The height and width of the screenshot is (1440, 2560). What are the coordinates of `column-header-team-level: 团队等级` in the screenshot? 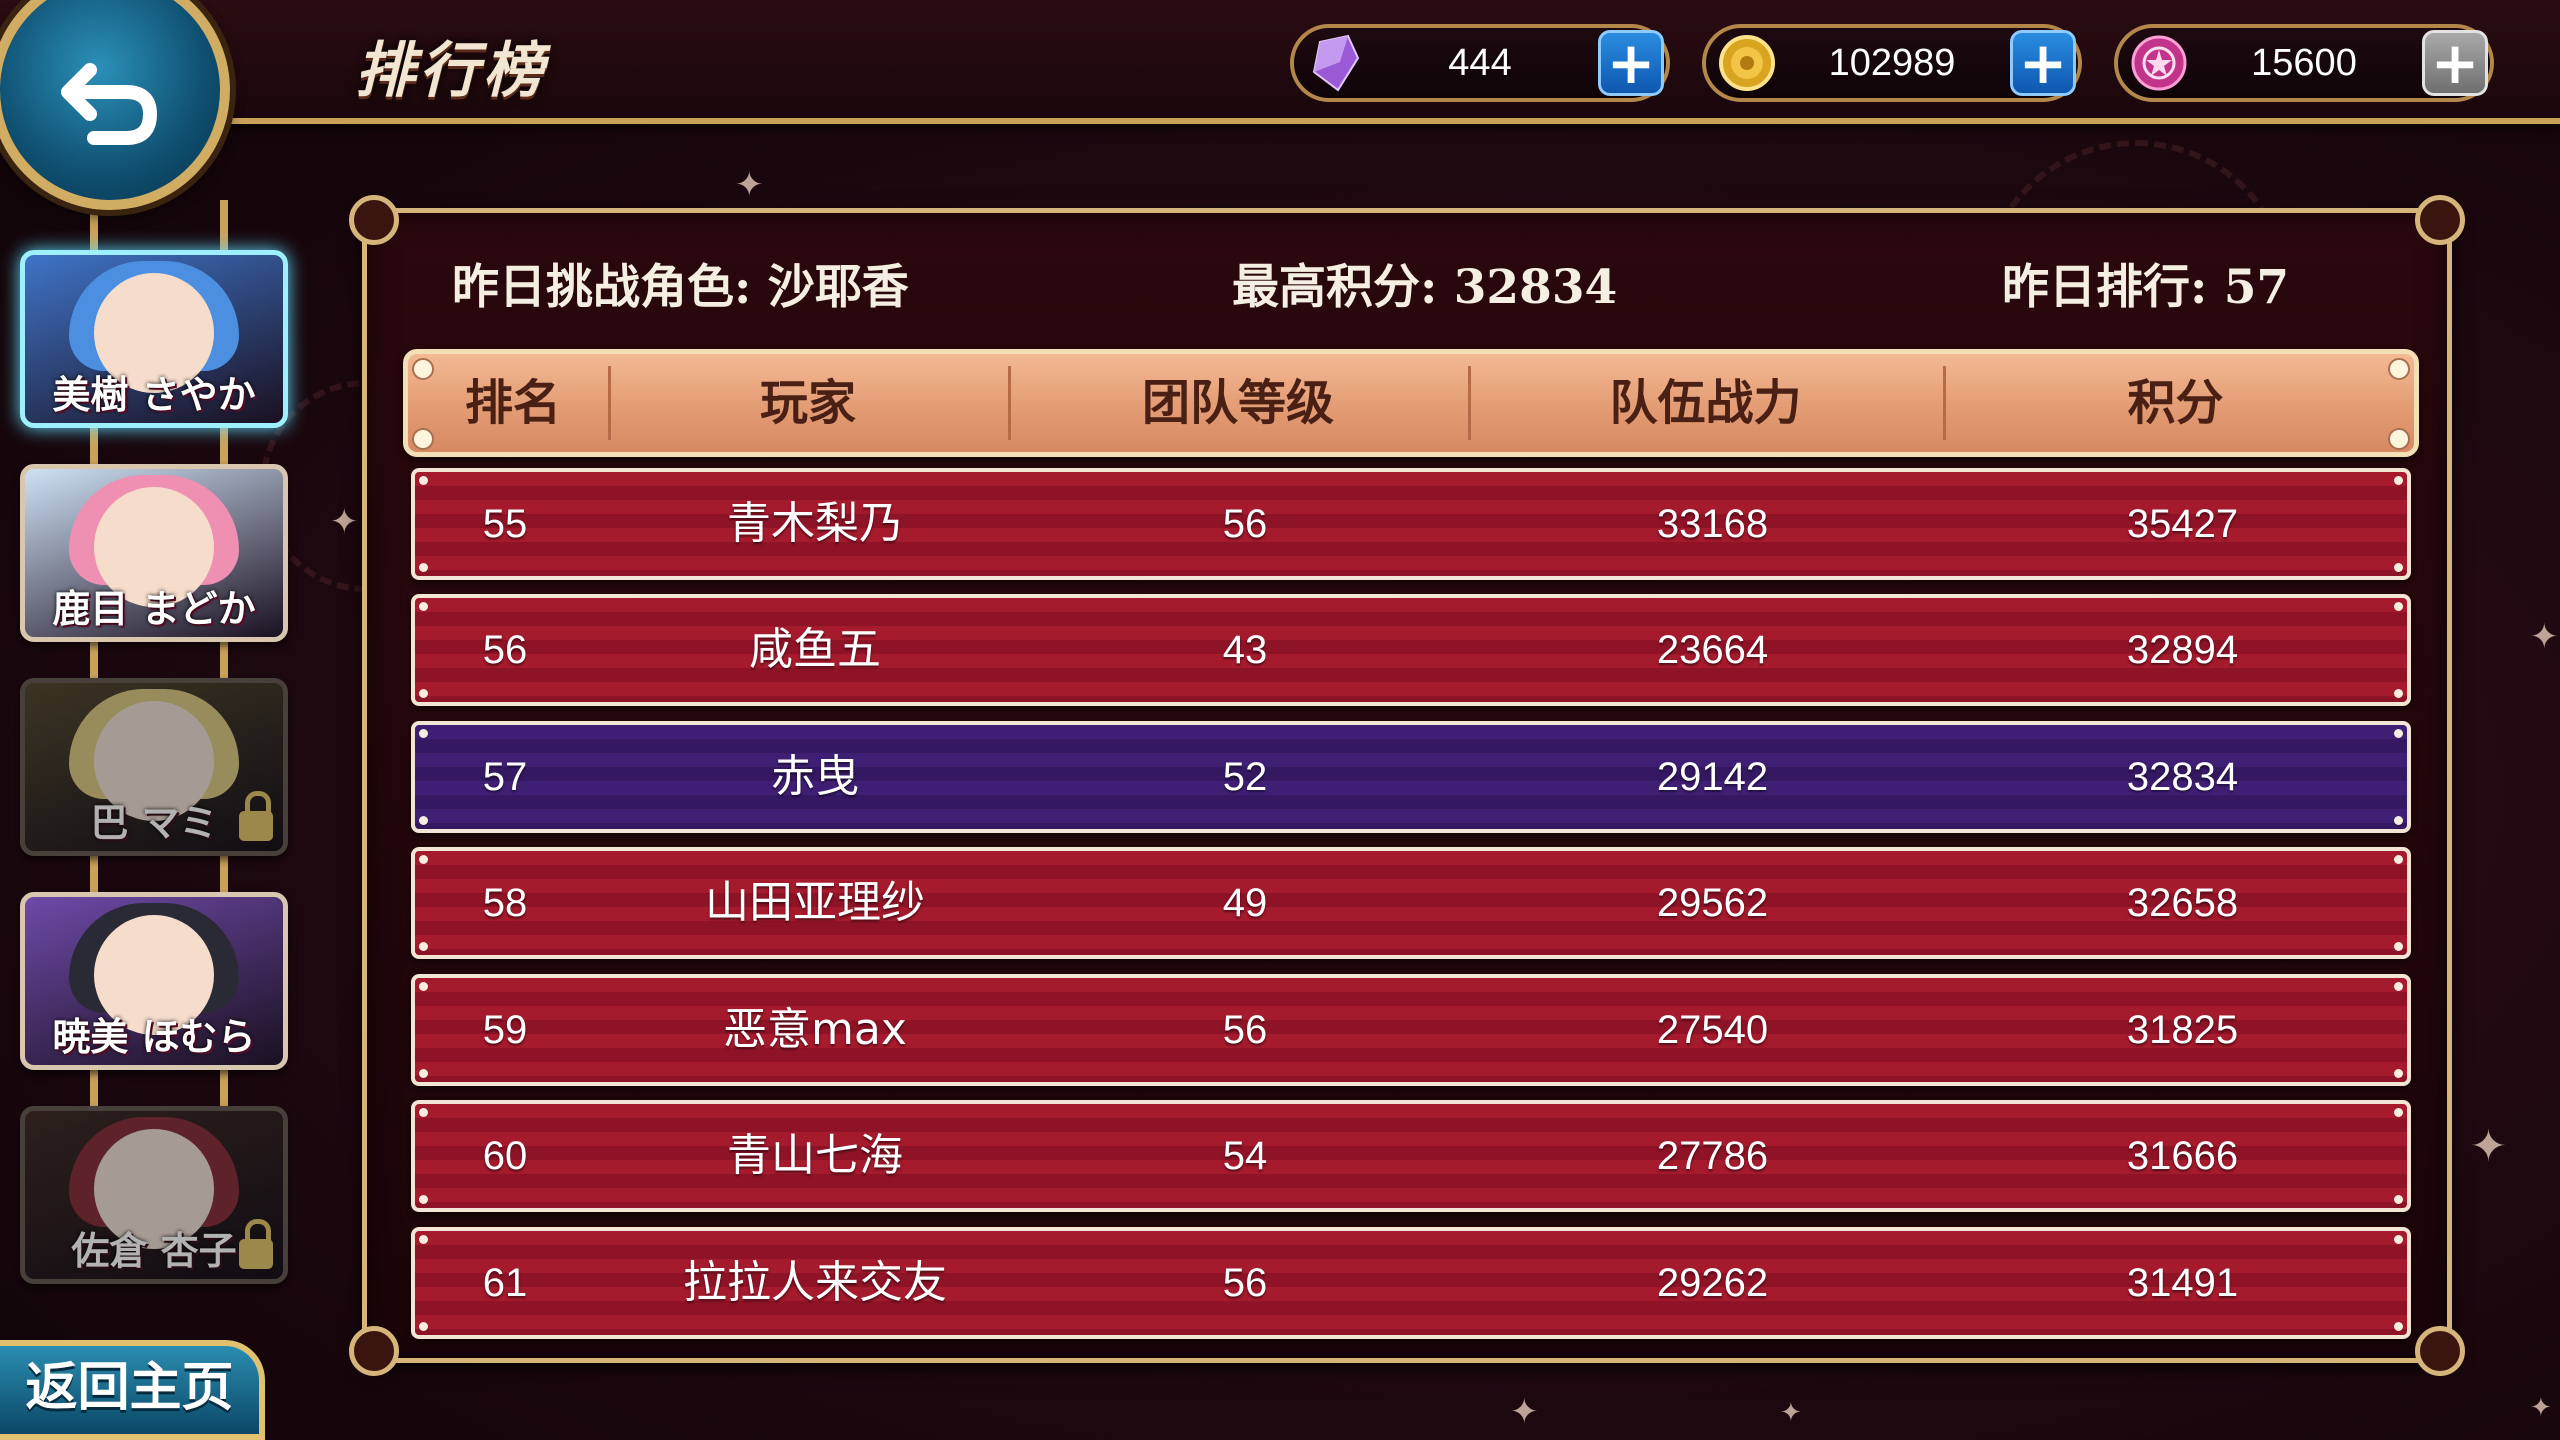 It's located at (1237, 403).